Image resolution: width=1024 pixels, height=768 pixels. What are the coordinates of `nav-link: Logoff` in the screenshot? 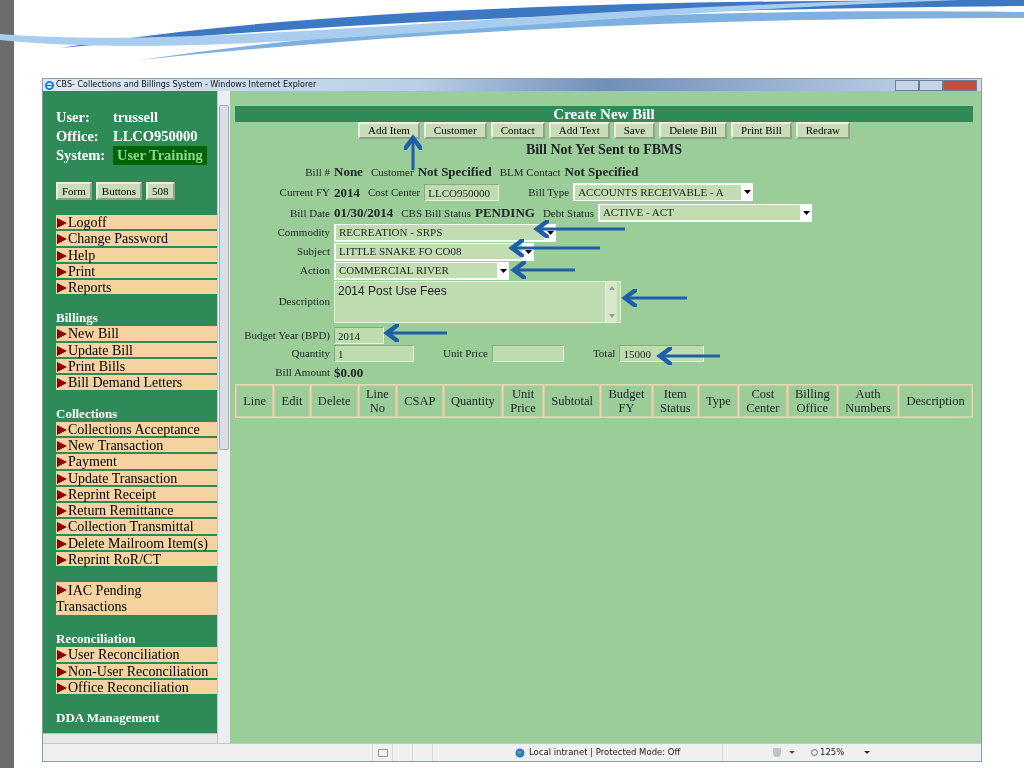 It's located at (136, 222).